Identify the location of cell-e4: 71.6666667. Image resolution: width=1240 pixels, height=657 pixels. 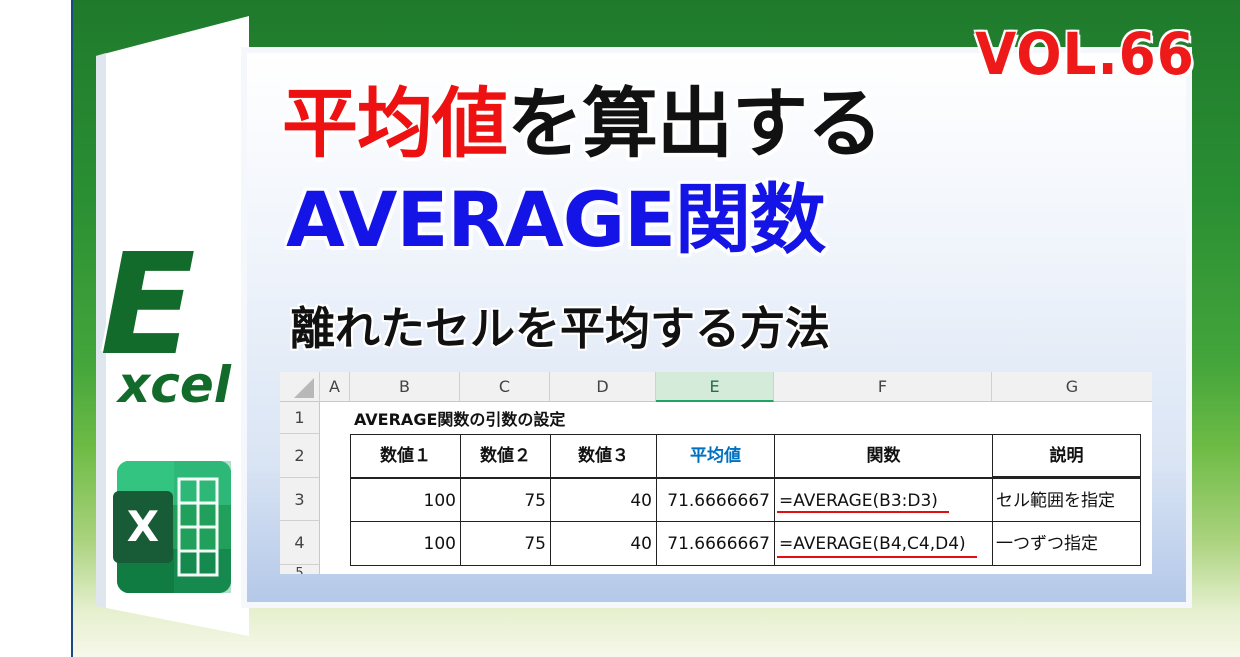
(715, 543).